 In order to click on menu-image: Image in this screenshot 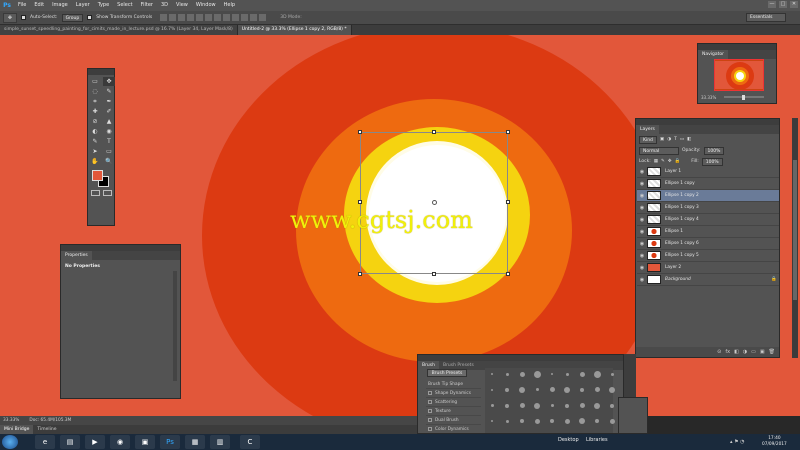, I will do `click(60, 5)`.